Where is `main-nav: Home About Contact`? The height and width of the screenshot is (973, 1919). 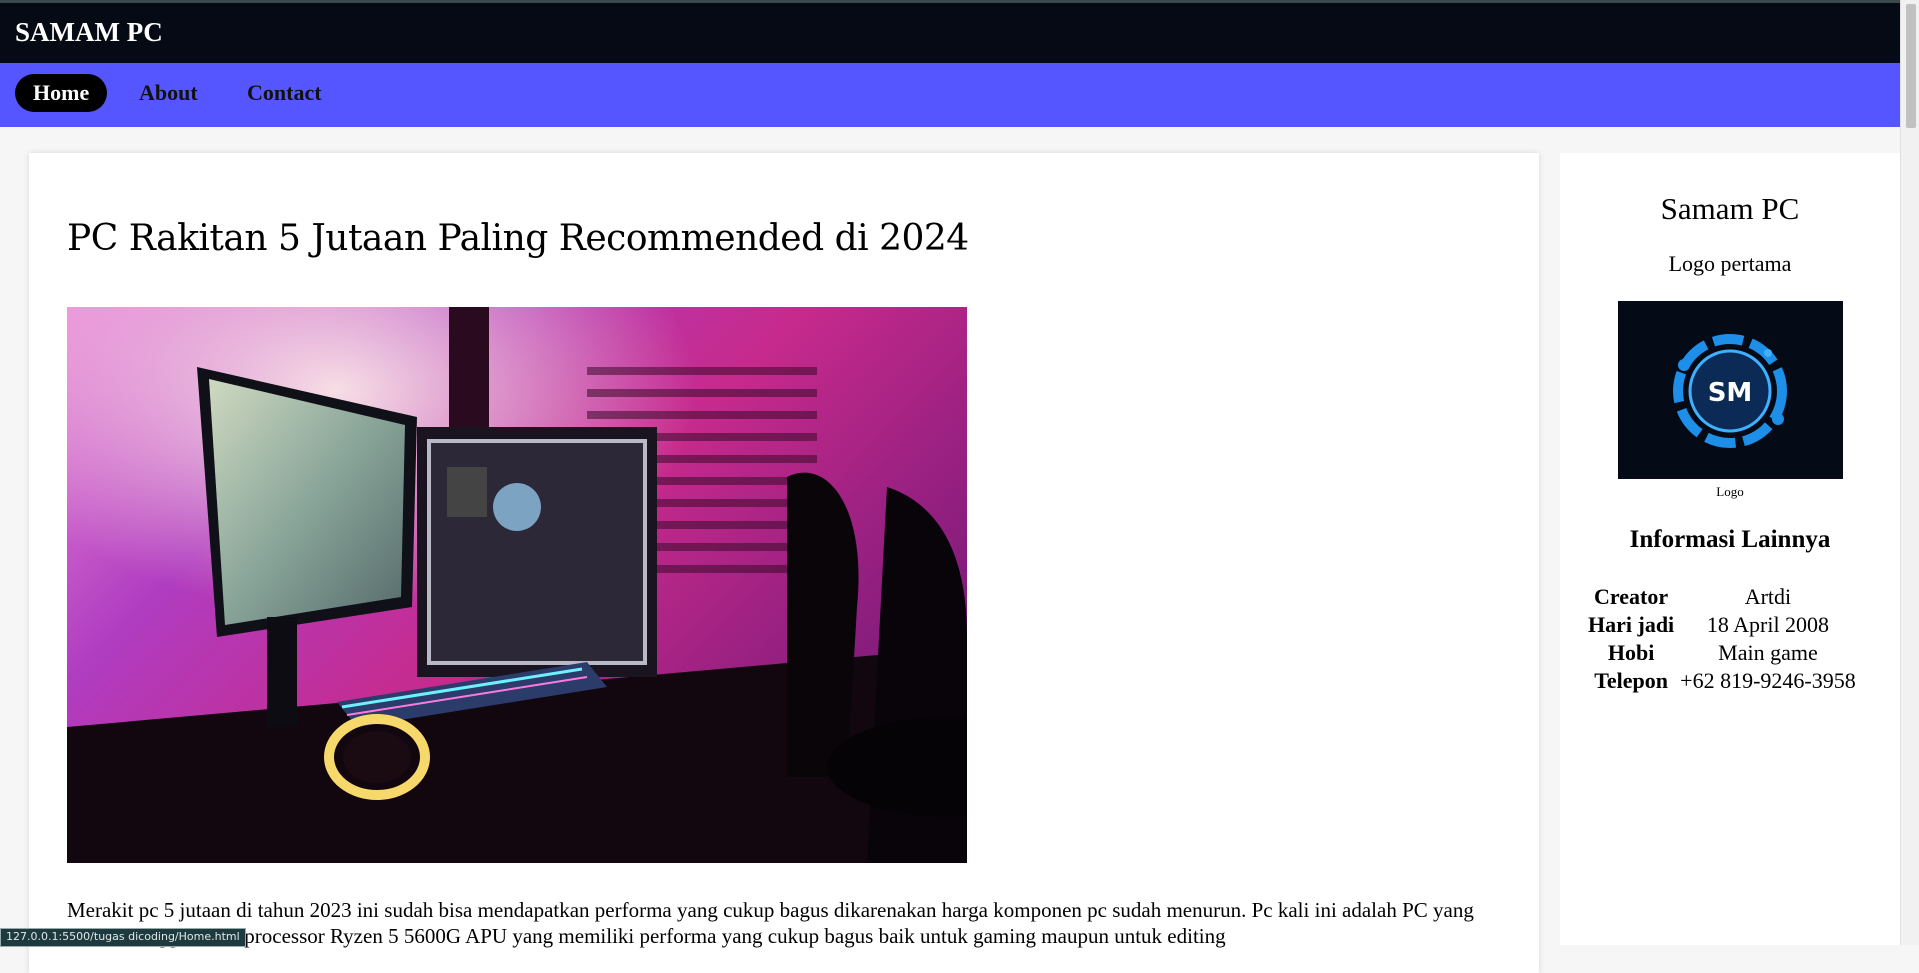 main-nav: Home About Contact is located at coordinates (950, 95).